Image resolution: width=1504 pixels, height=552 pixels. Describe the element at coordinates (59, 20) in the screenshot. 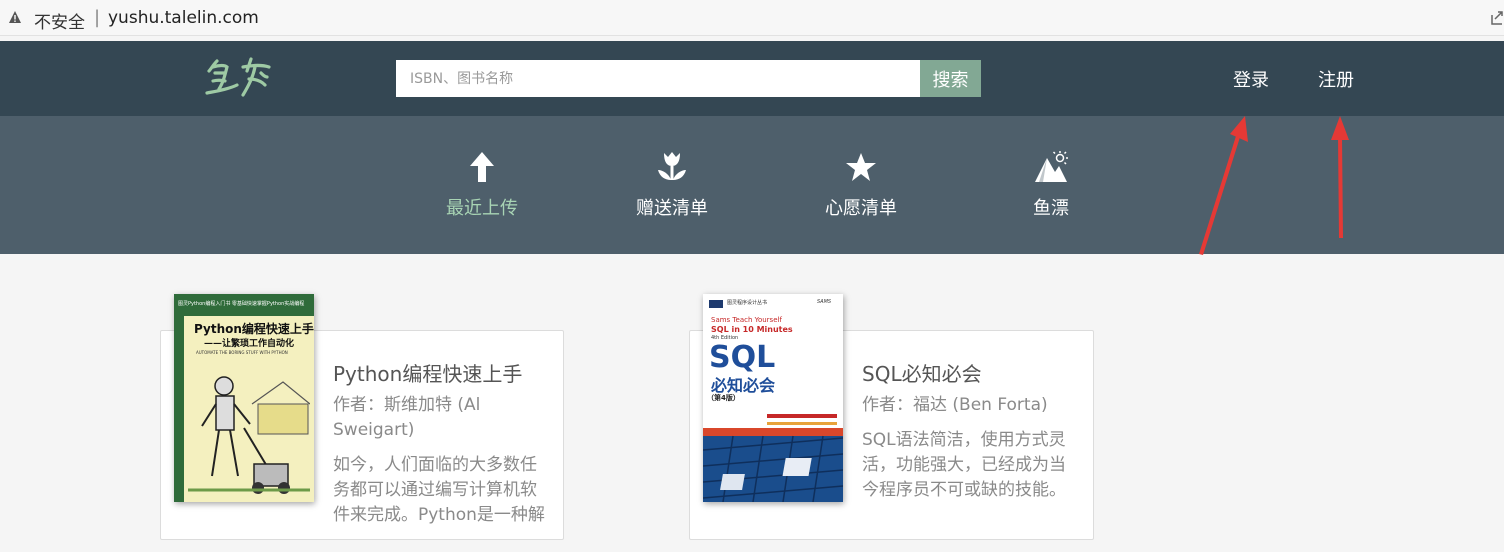

I see `security-label: 不安全` at that location.